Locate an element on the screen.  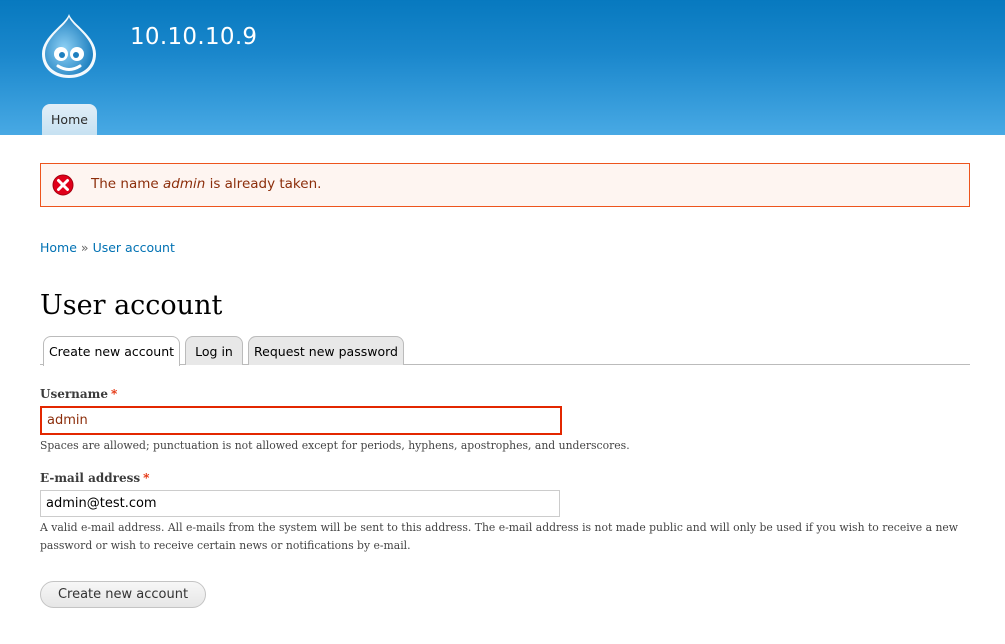
taken-username: admin is located at coordinates (184, 184).